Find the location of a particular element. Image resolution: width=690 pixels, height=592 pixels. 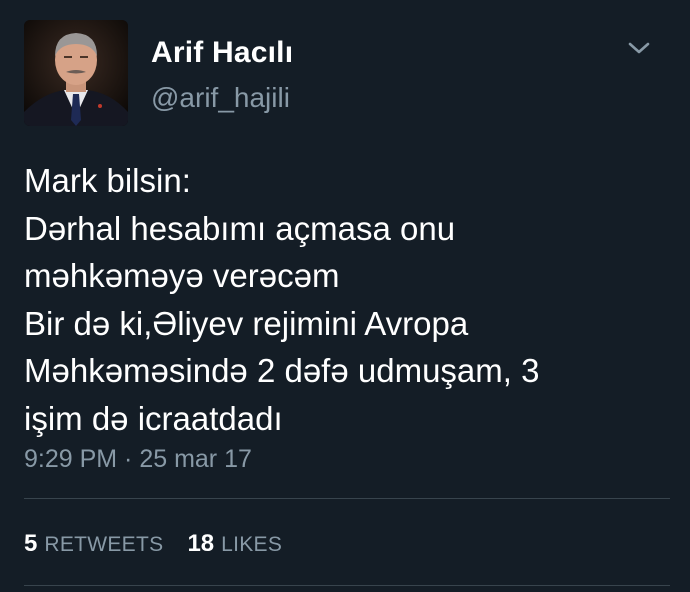

tweet-text-line: Mark bilsin: is located at coordinates (107, 180).